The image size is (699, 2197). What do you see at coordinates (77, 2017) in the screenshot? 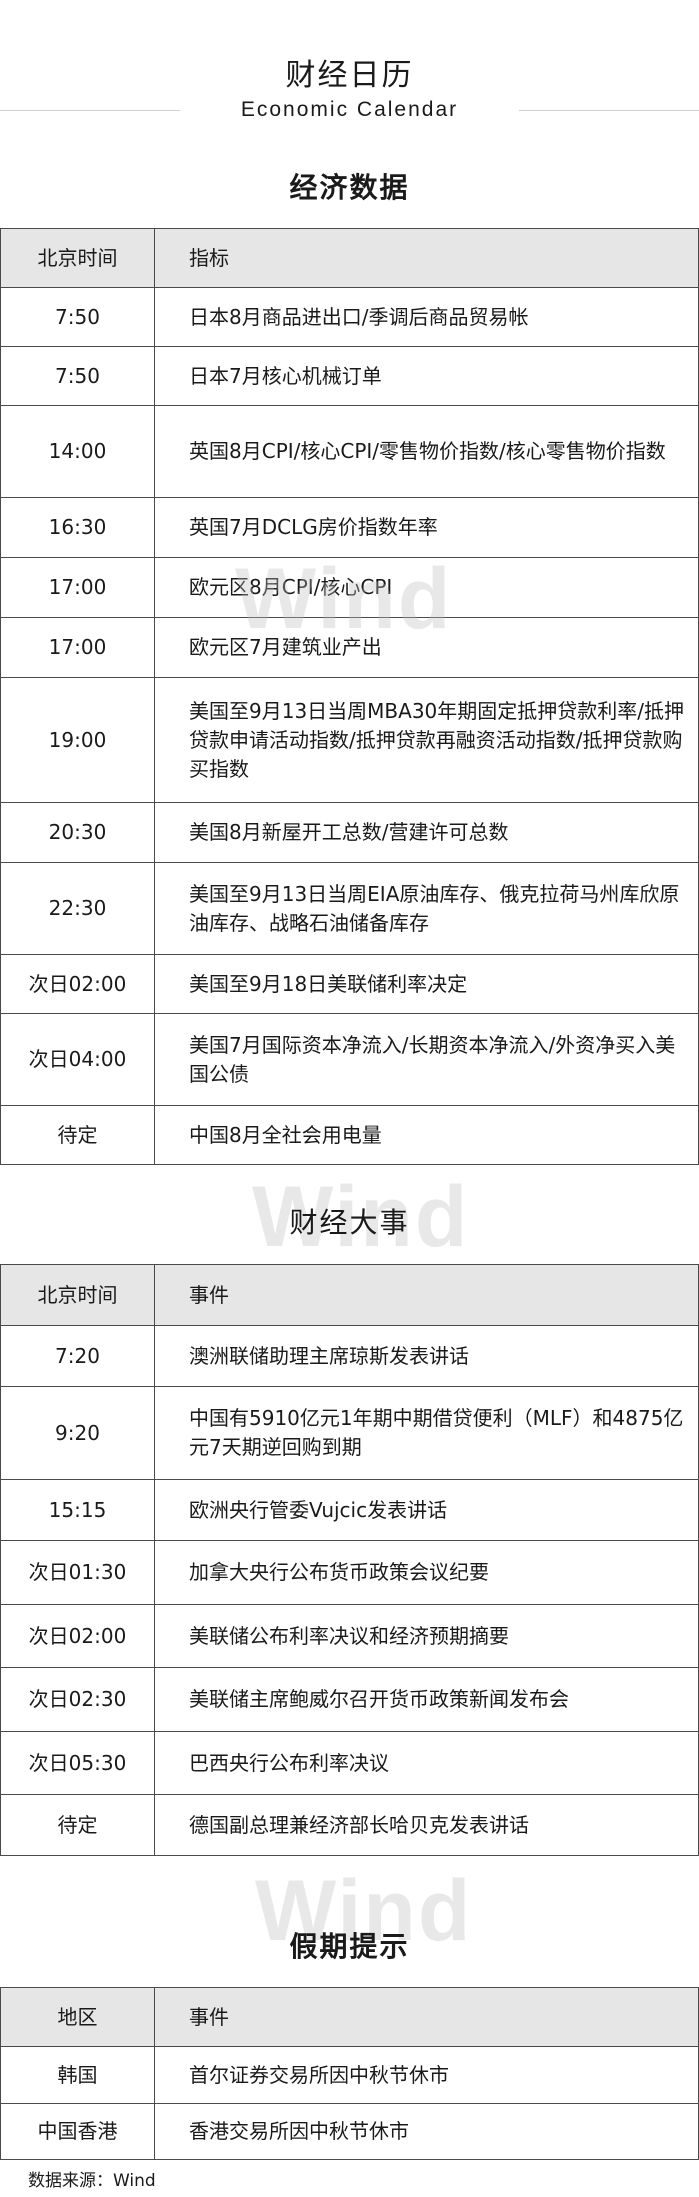
I see `column-header-region: 地区` at bounding box center [77, 2017].